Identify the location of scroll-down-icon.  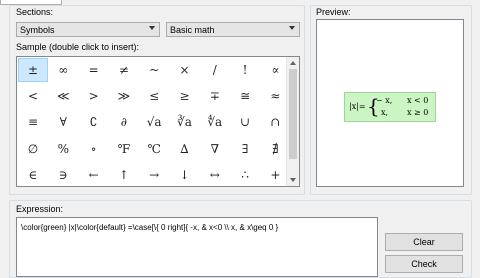
(293, 180).